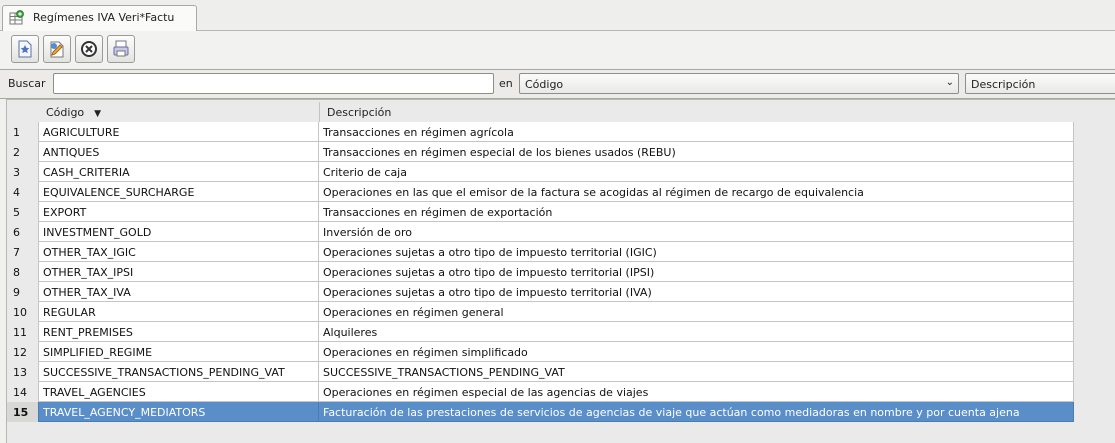  Describe the element at coordinates (178, 252) in the screenshot. I see `cell-codigo: OTHER_TAX_IGIC` at that location.